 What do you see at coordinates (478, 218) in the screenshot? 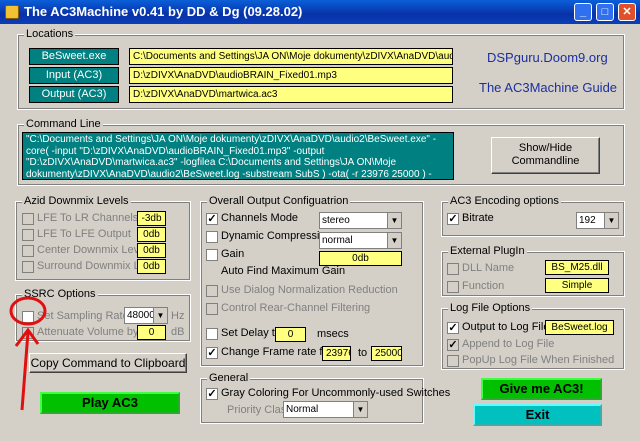
I see `bitrate-label: Bitrate` at bounding box center [478, 218].